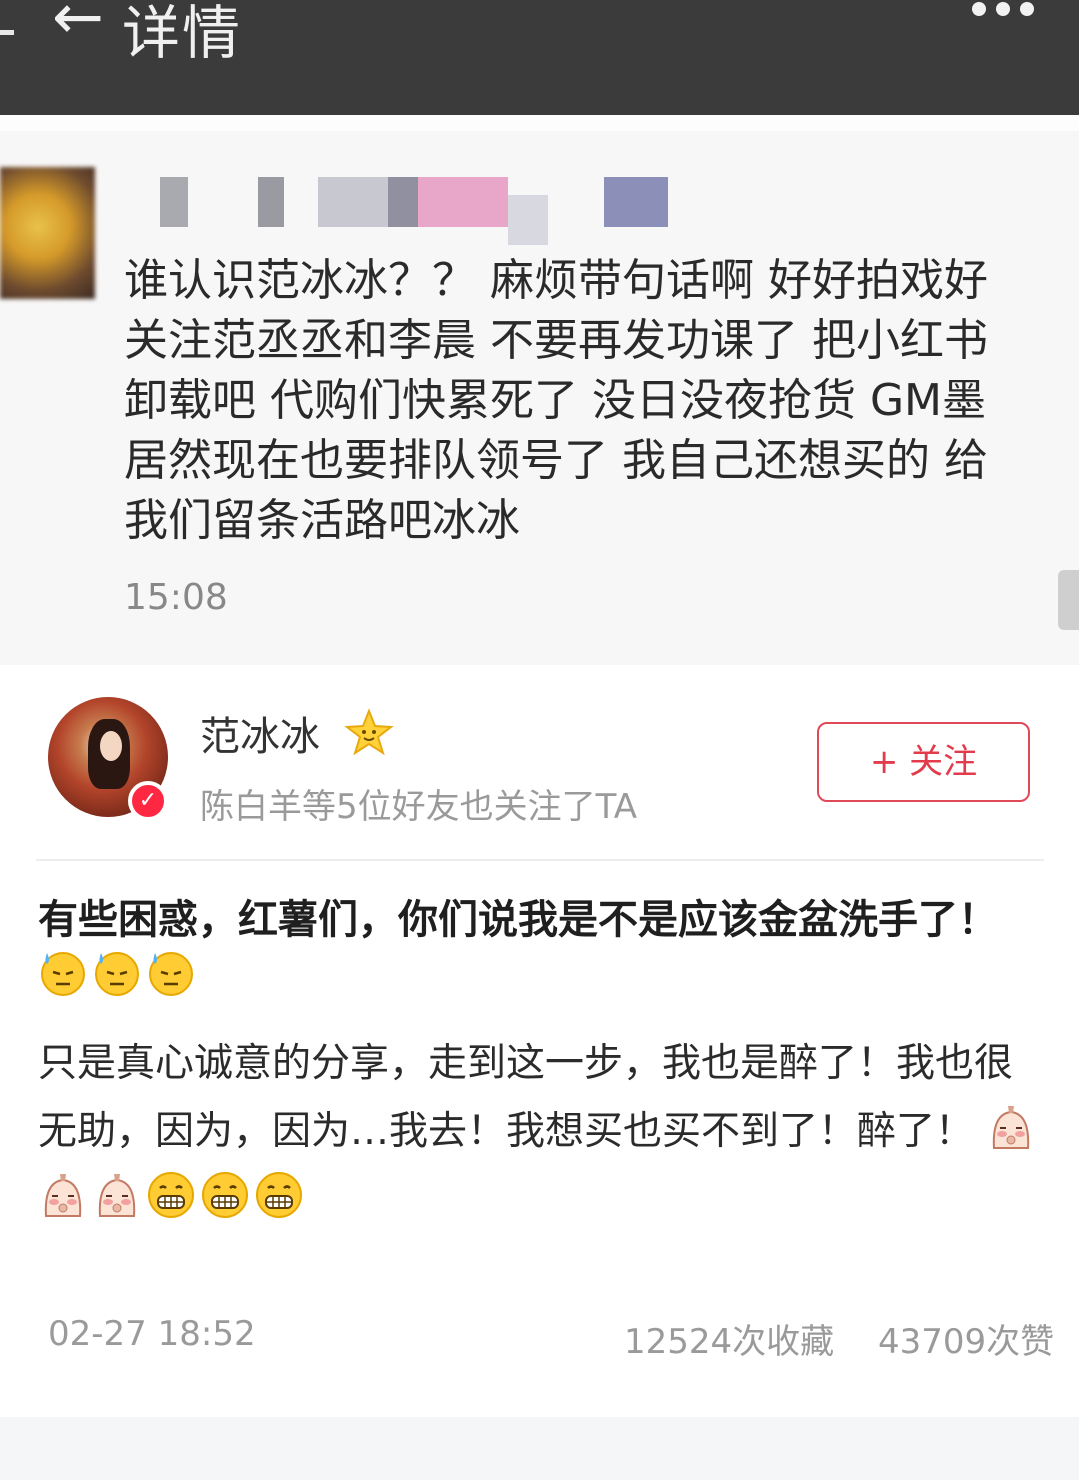 Image resolution: width=1079 pixels, height=1480 pixels. I want to click on message-time: 15:08, so click(176, 597).